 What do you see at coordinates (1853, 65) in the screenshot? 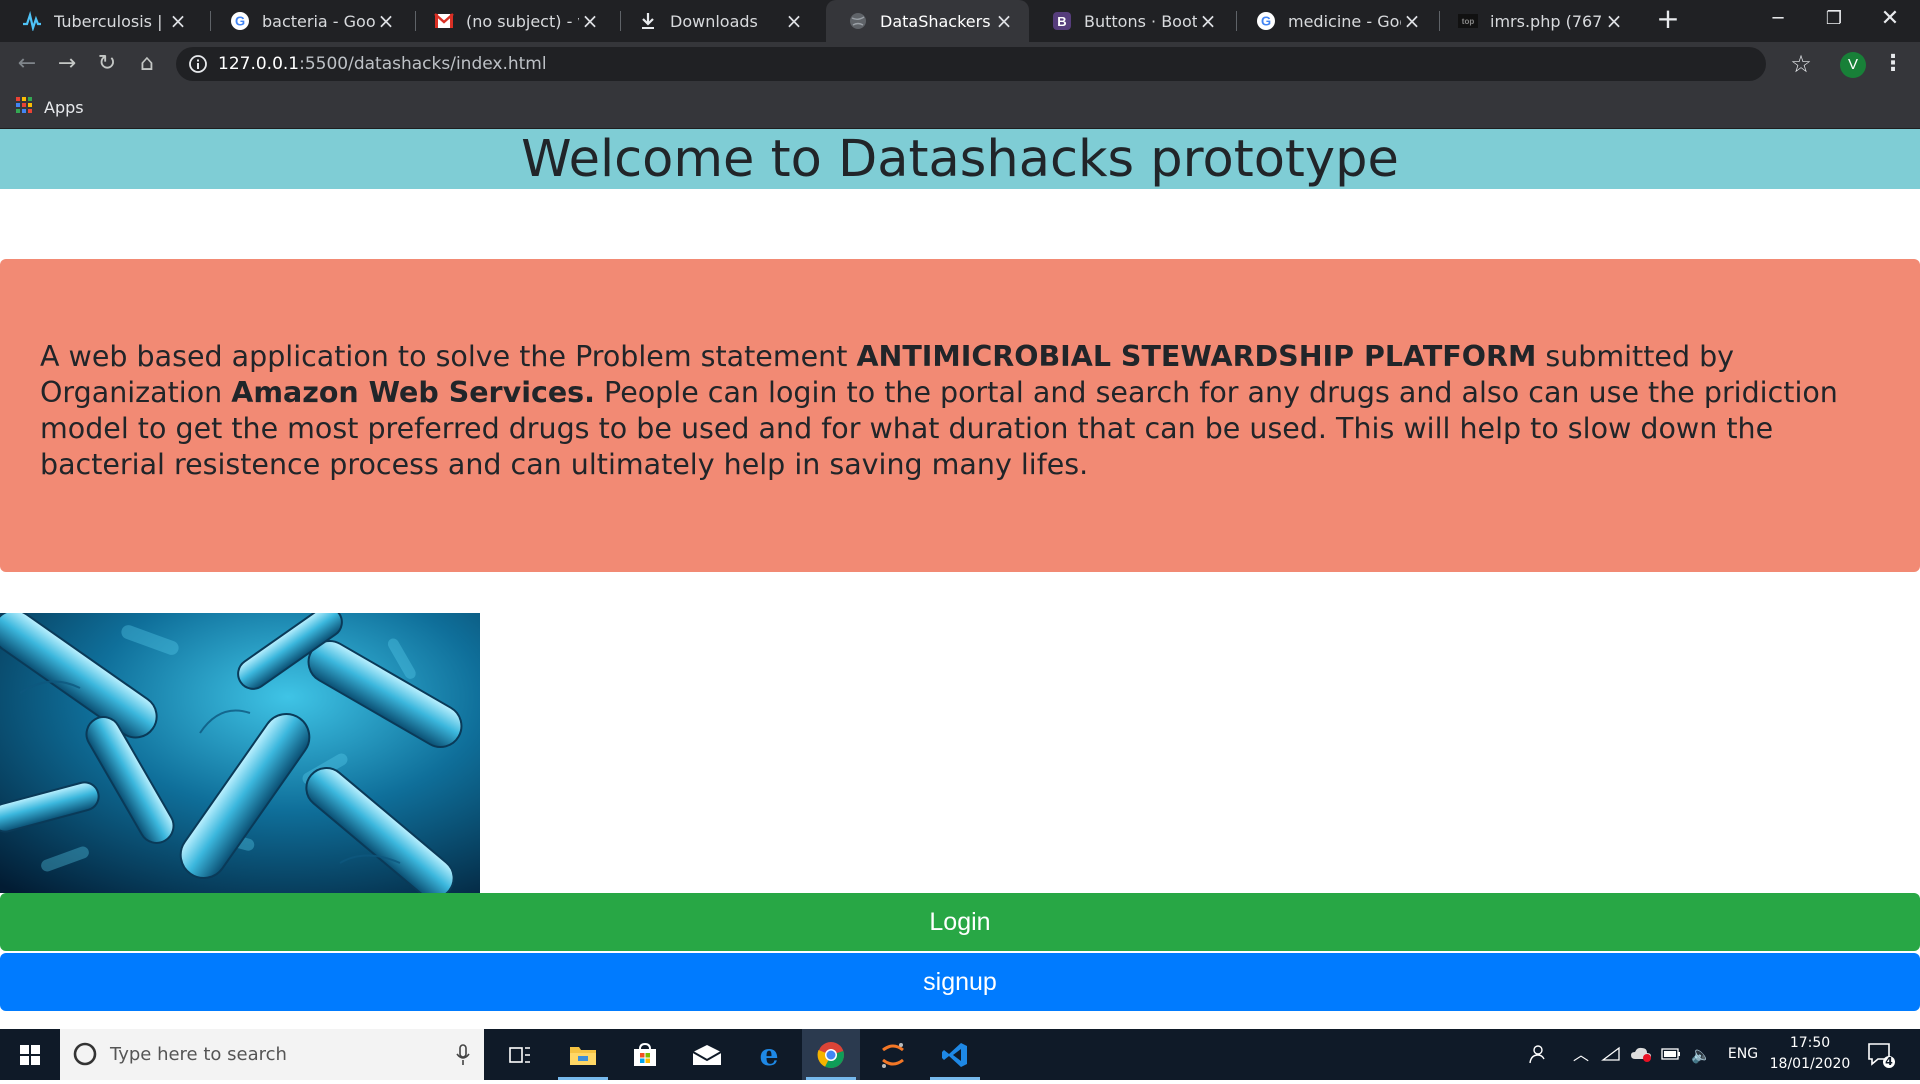
I see `profile-avatar: V` at bounding box center [1853, 65].